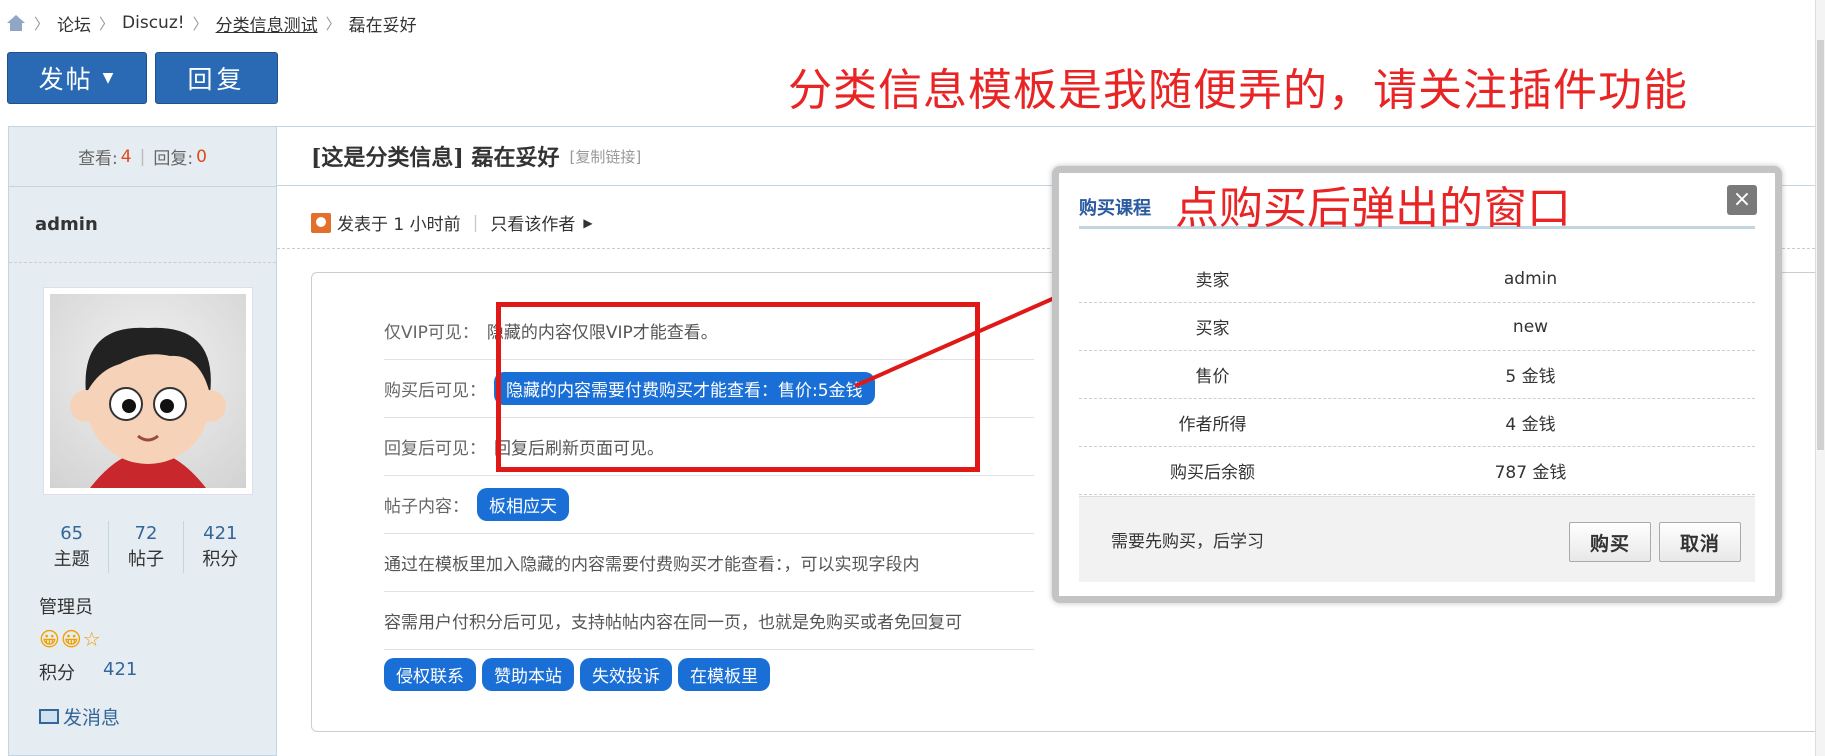  Describe the element at coordinates (1417, 423) in the screenshot. I see `detail-row: 作者所得 4 金钱` at that location.